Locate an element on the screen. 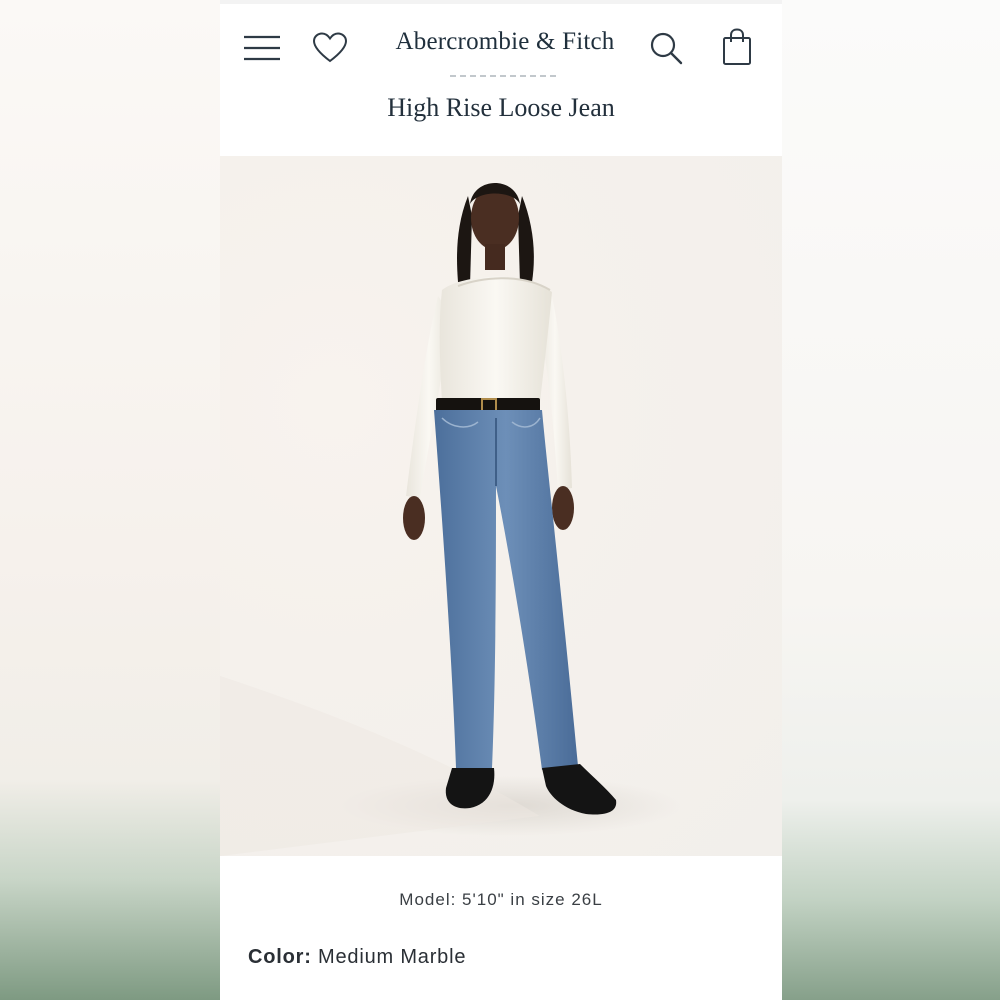  product-title: High Rise Loose Jean is located at coordinates (501, 107).